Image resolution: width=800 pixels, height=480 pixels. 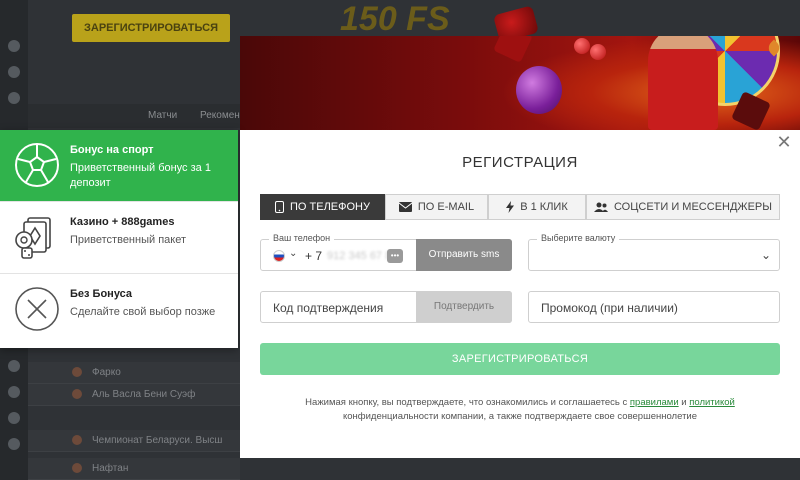 I want to click on bonus-subtitle: Приветственный пакет, so click(x=128, y=240).